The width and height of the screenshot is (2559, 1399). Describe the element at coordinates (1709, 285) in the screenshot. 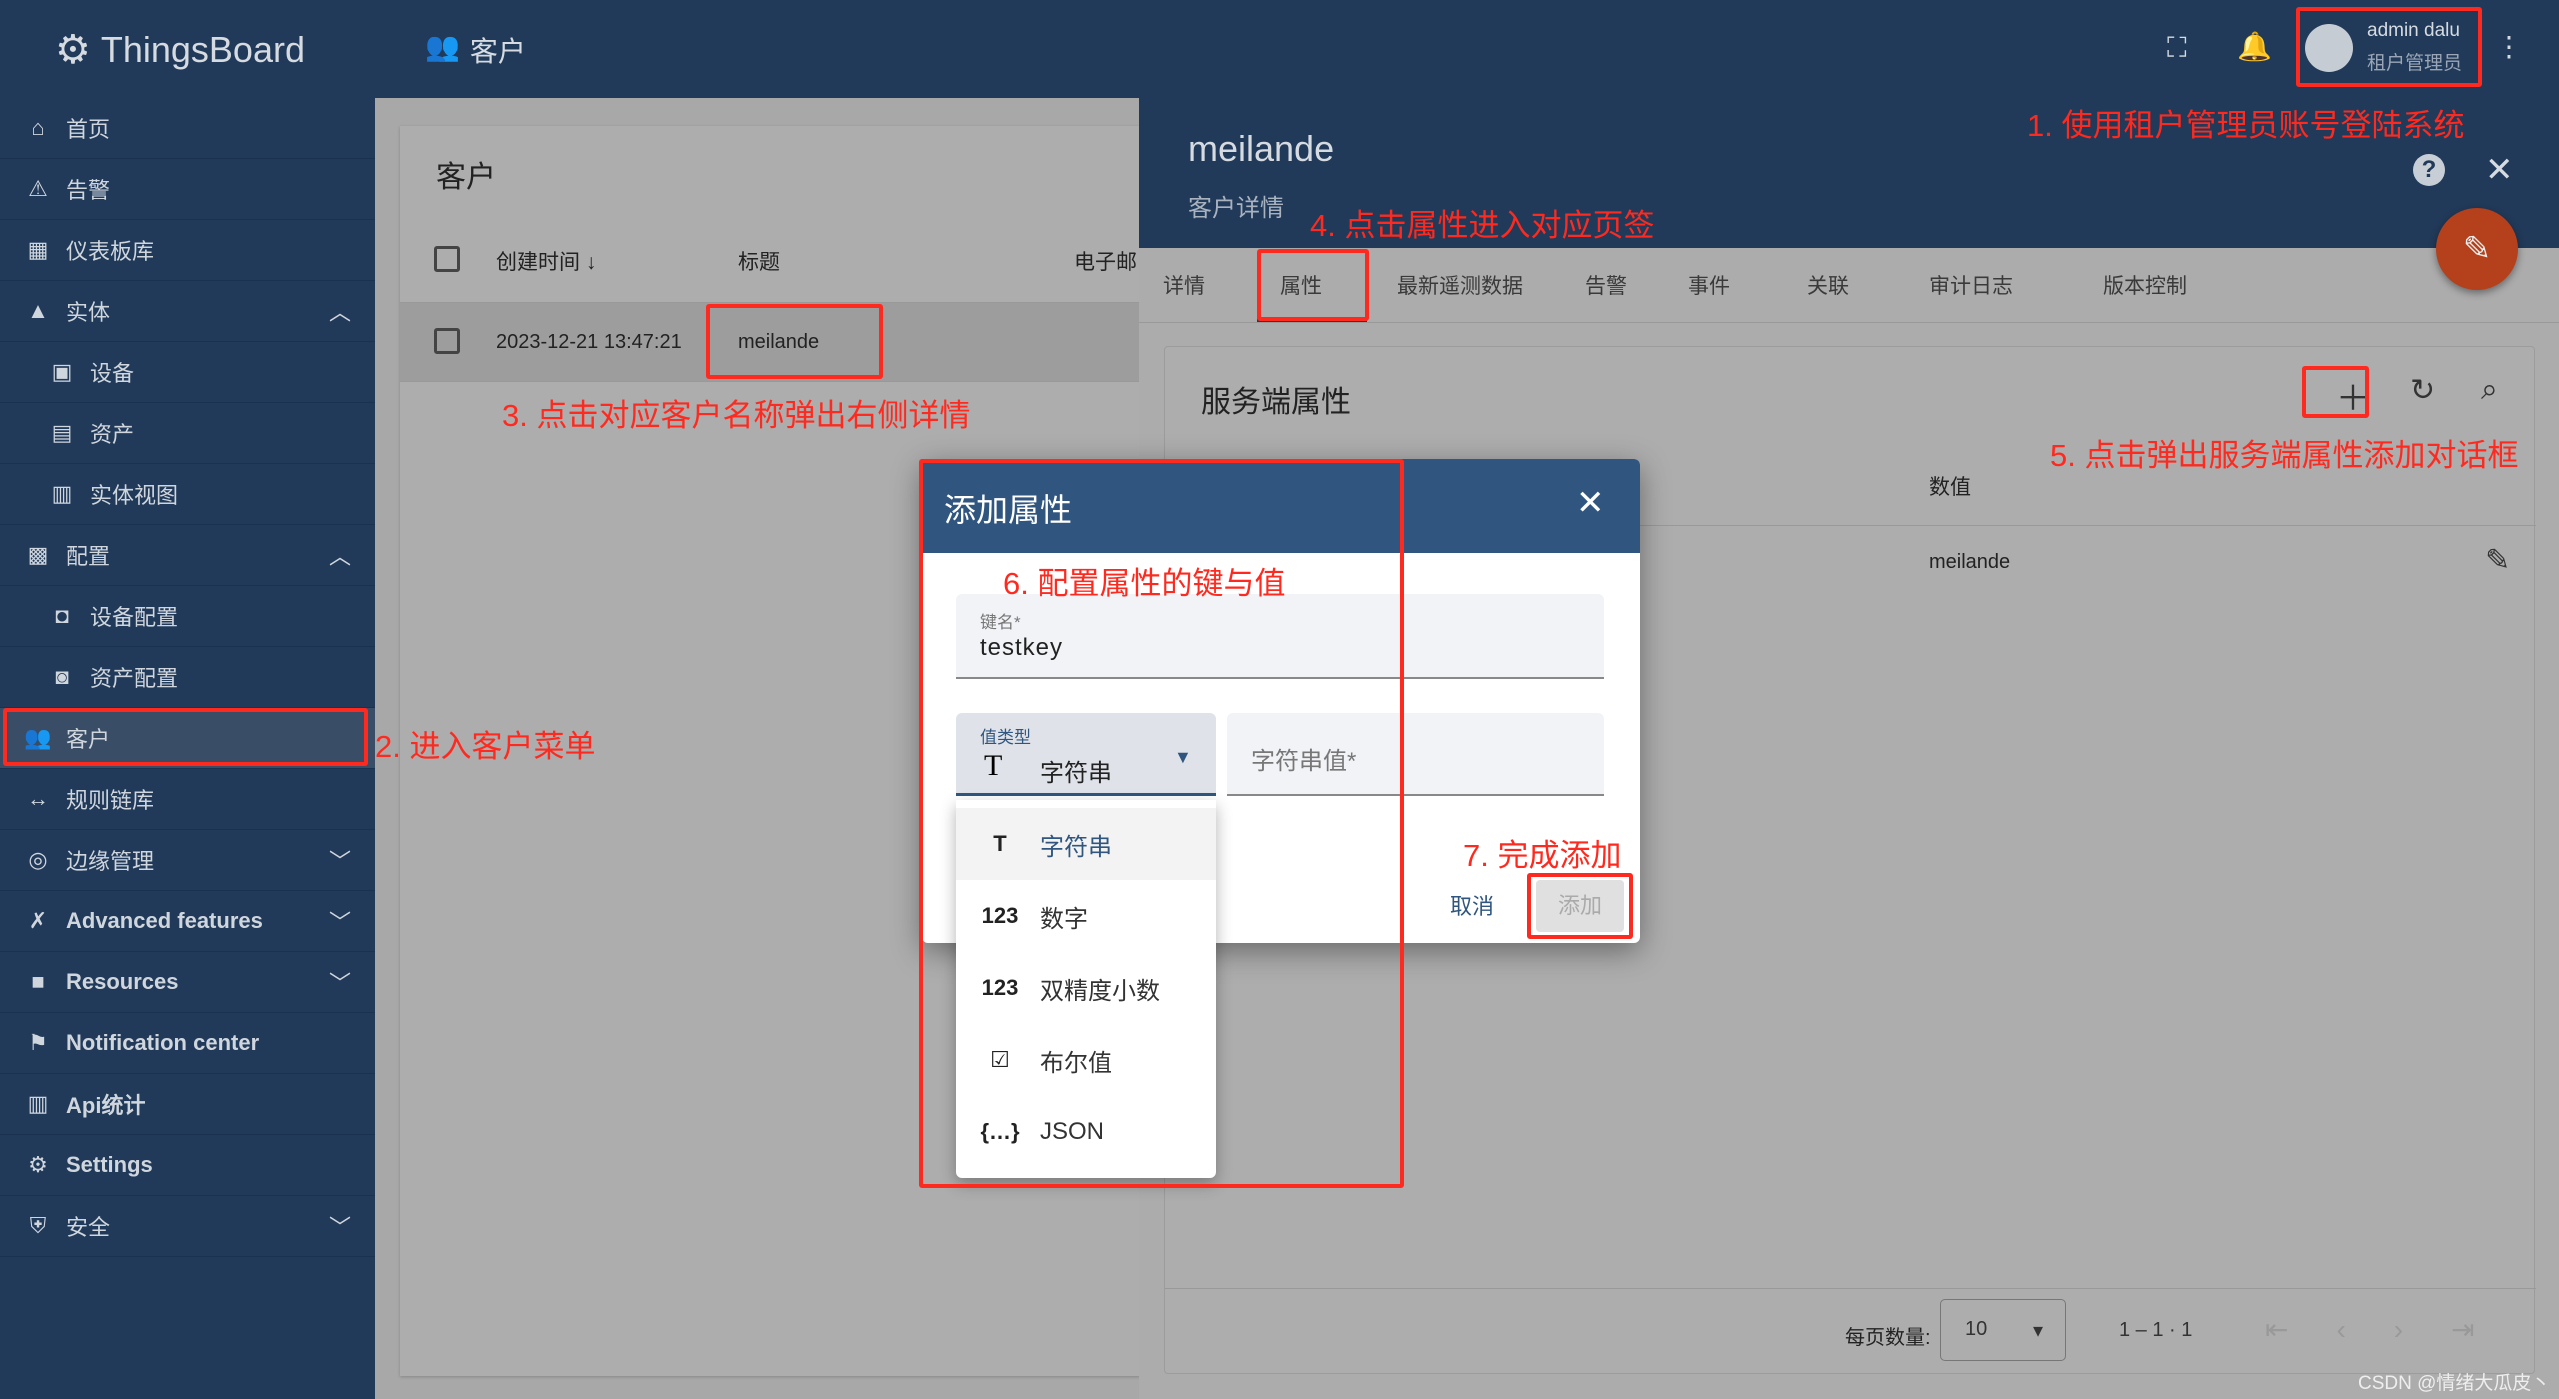

I see `tab-4: 事件` at that location.